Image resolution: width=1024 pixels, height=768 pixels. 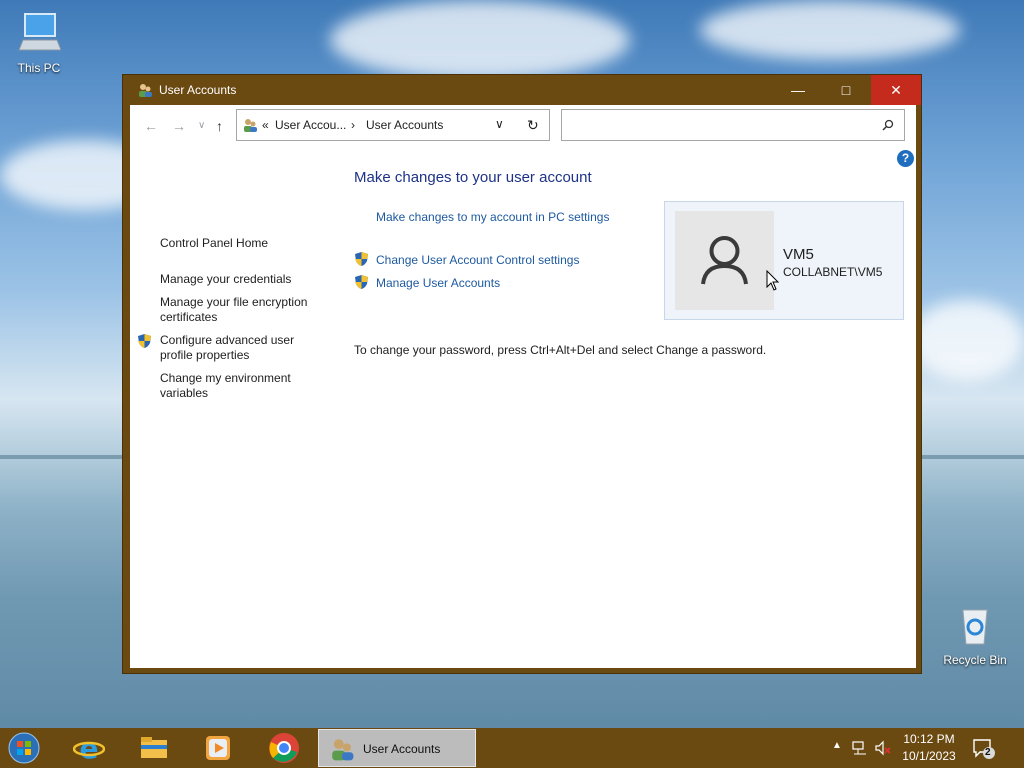 I want to click on close-button: ✕, so click(x=896, y=90).